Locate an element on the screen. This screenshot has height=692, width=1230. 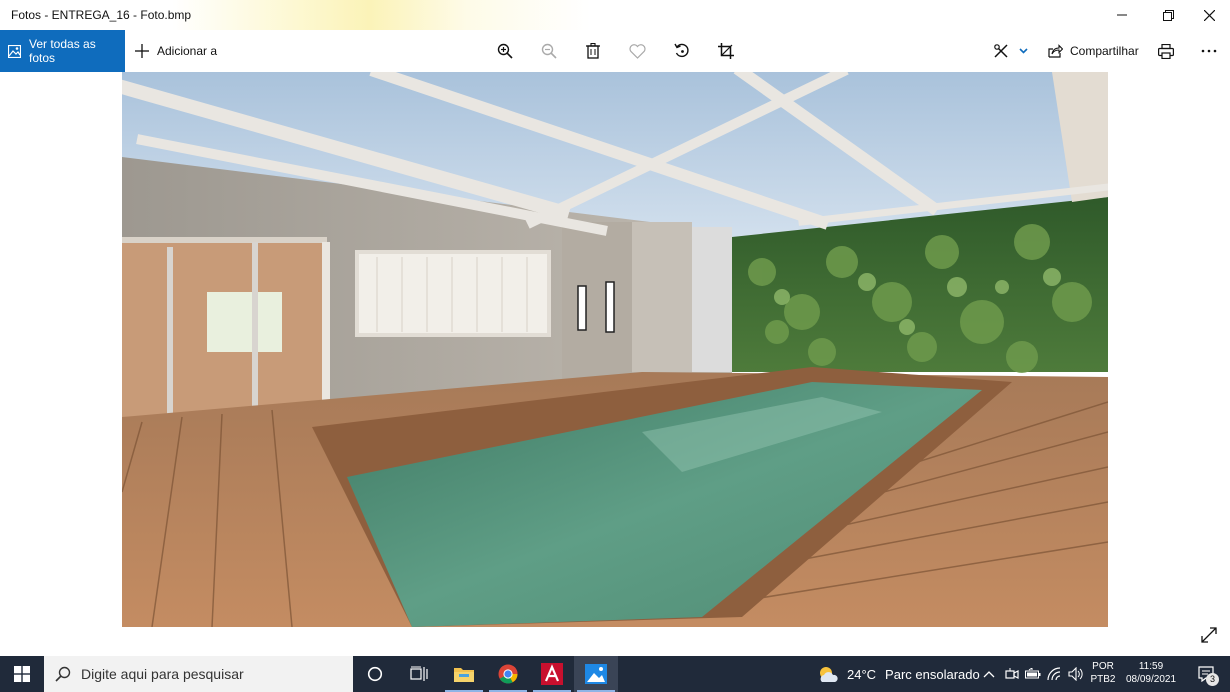
volume-button is located at coordinates (1076, 674).